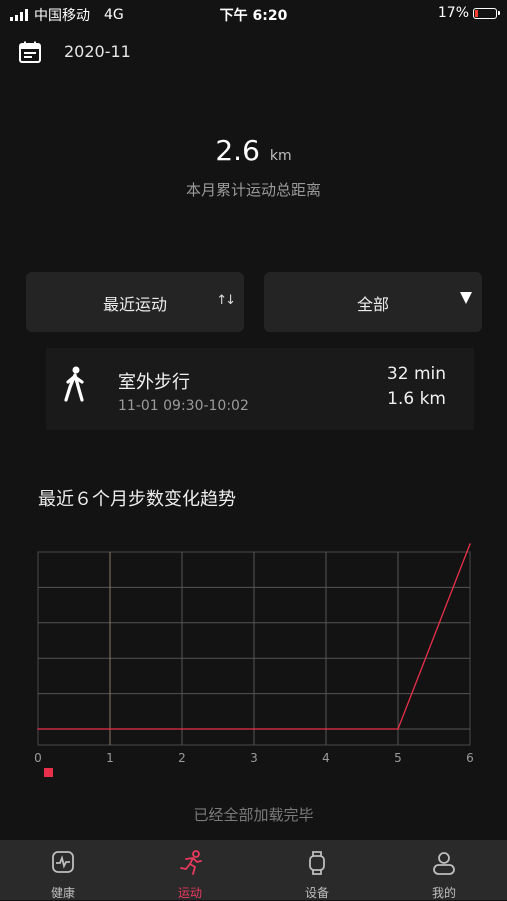 Image resolution: width=507 pixels, height=901 pixels. I want to click on tab-sport-label: 运动, so click(189, 893).